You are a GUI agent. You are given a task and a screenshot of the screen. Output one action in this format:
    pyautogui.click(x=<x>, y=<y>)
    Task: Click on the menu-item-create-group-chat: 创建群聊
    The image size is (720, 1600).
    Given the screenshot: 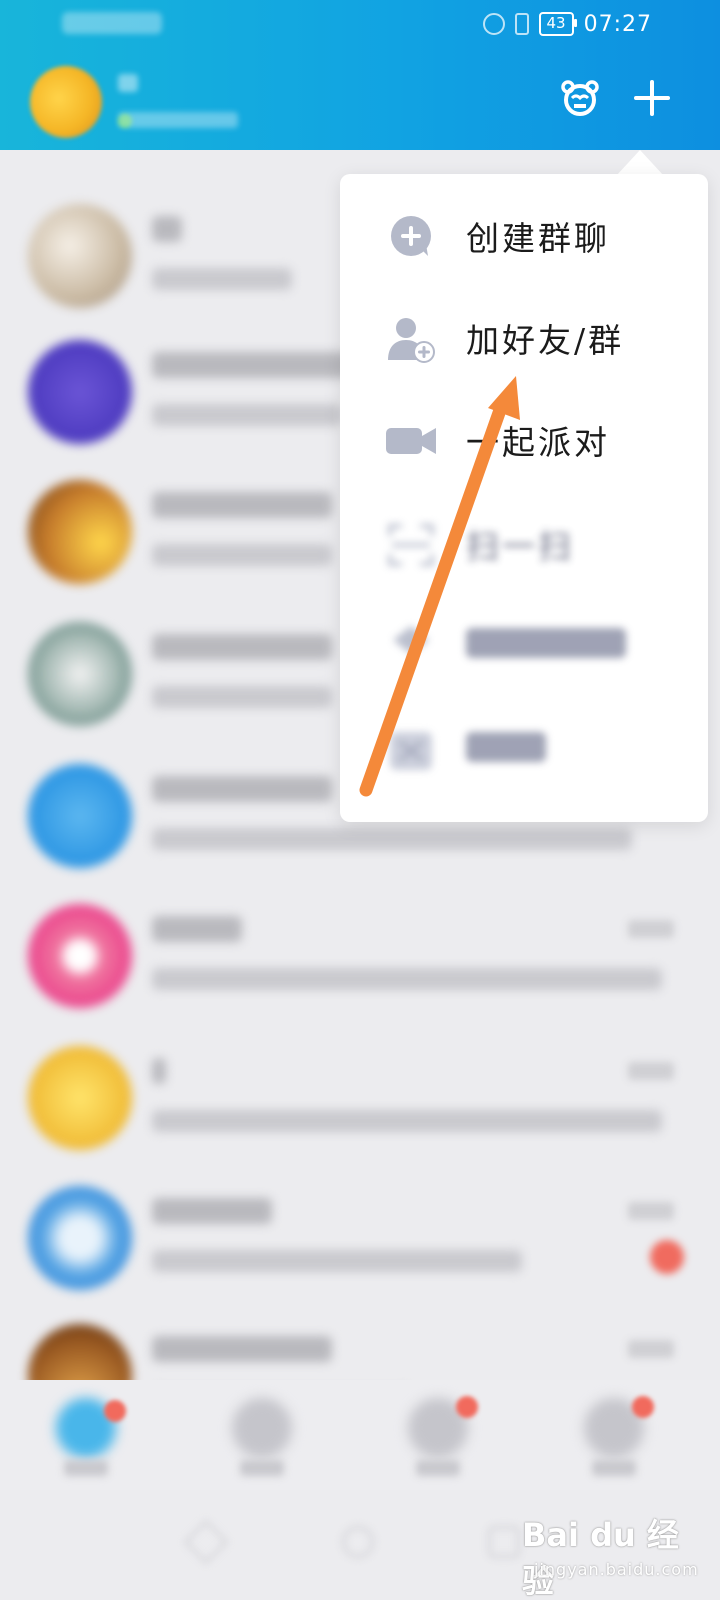 What is the action you would take?
    pyautogui.click(x=524, y=236)
    